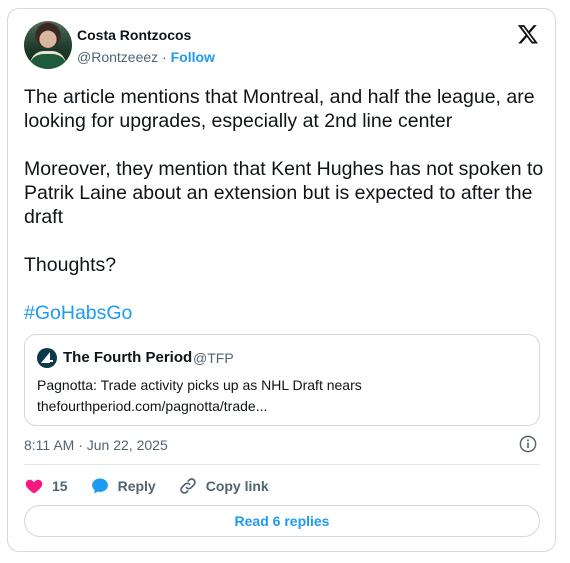 The image size is (570, 563). What do you see at coordinates (47, 358) in the screenshot?
I see `fourth-period-logo-icon` at bounding box center [47, 358].